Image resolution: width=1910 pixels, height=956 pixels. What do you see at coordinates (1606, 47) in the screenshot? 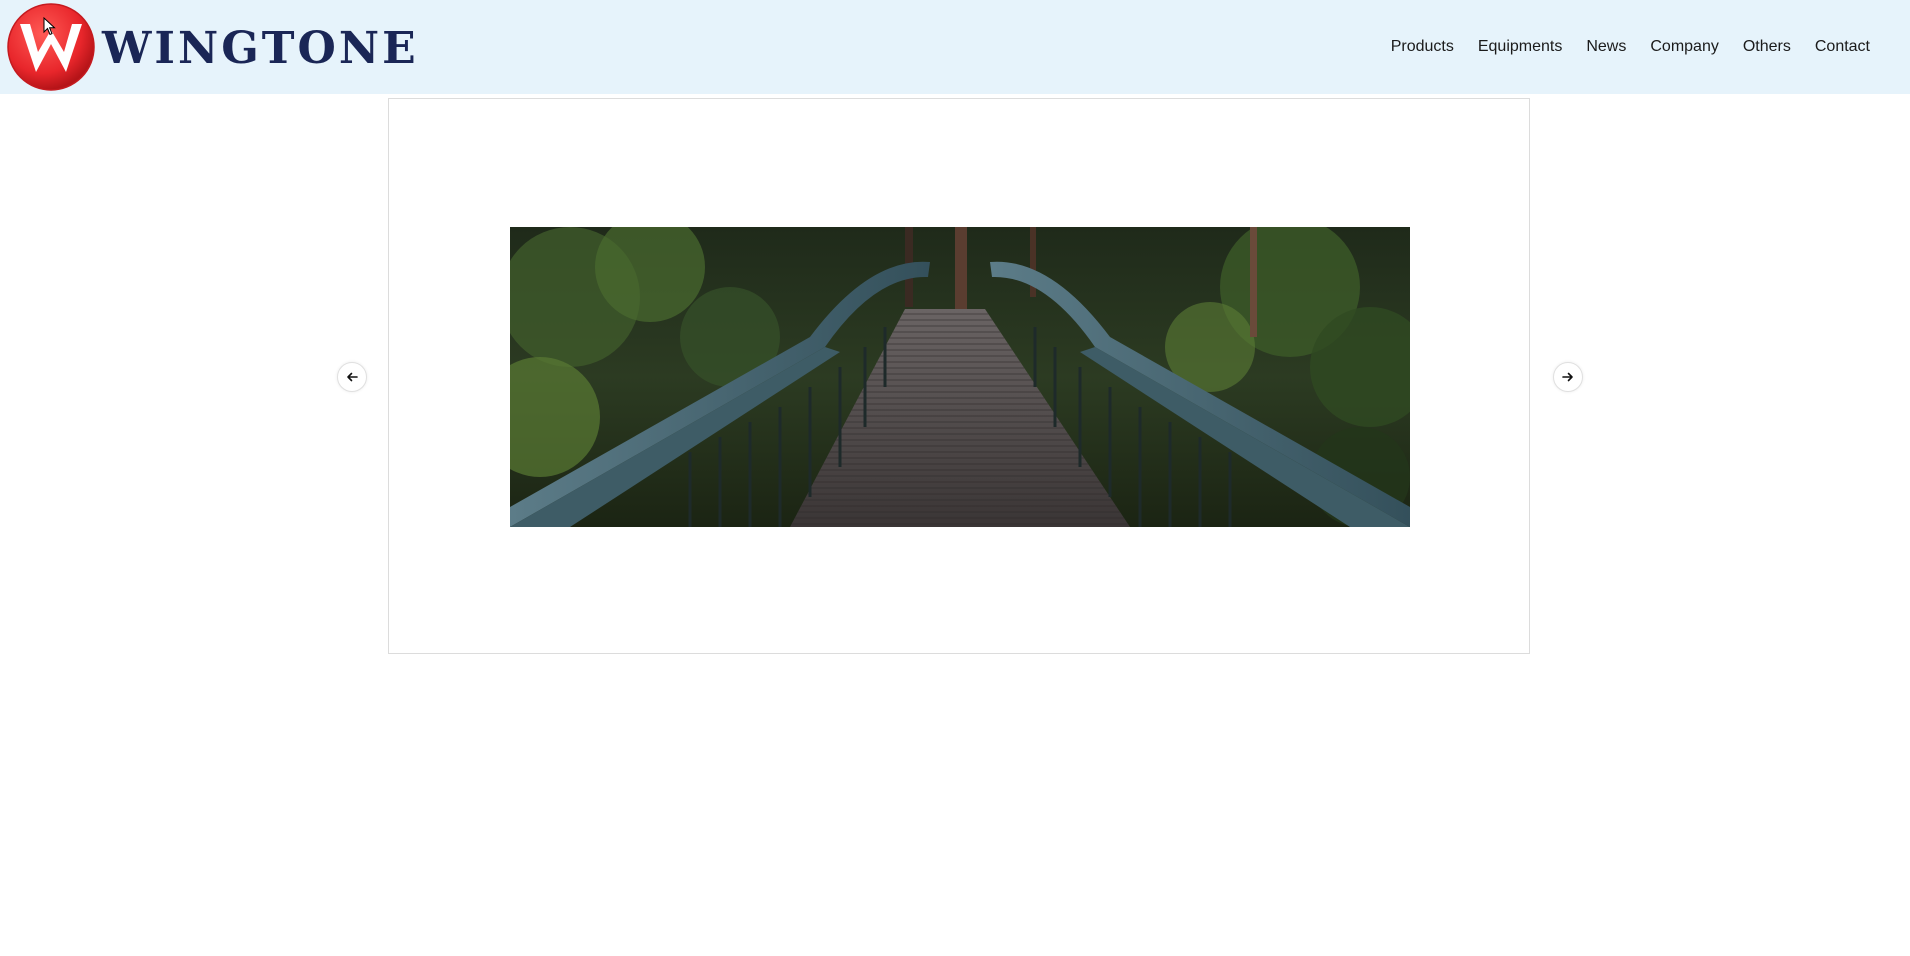
I see `nav-item-news: News` at bounding box center [1606, 47].